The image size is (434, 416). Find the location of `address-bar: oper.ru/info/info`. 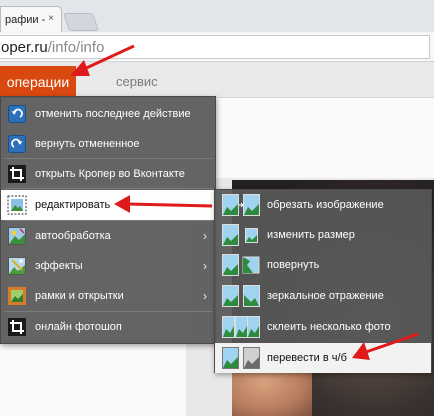

address-bar: oper.ru/info/info is located at coordinates (217, 47).